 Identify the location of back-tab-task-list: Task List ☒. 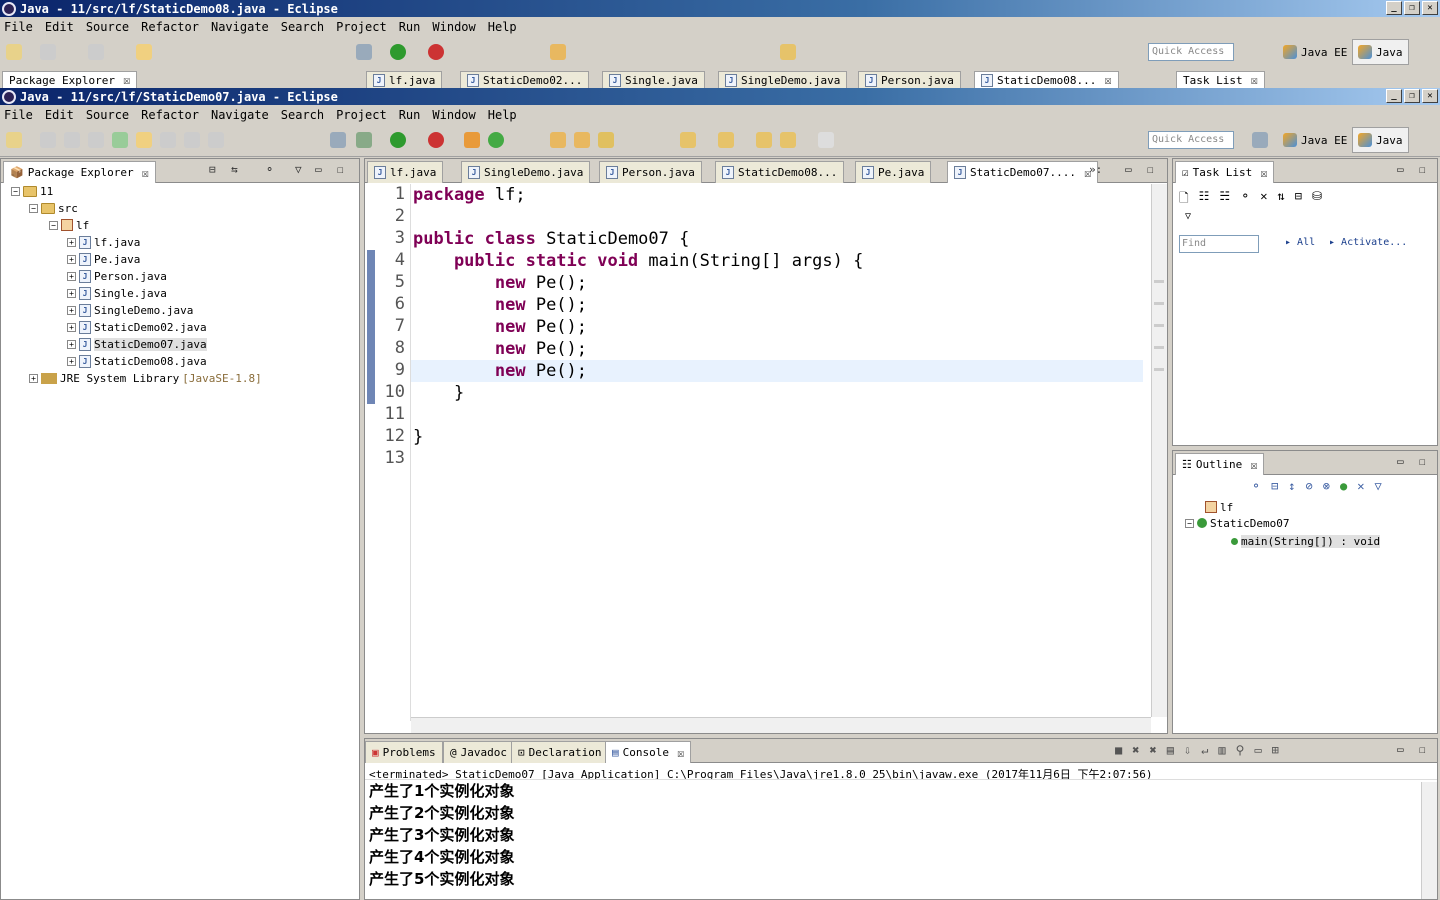
(1220, 79).